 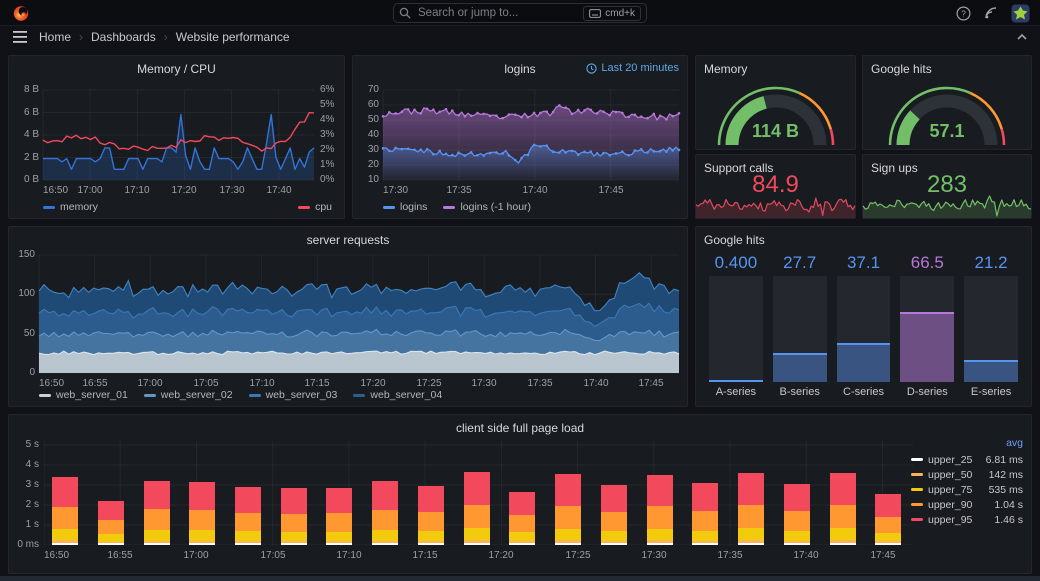 I want to click on y-axis-label: 60, so click(x=373, y=104).